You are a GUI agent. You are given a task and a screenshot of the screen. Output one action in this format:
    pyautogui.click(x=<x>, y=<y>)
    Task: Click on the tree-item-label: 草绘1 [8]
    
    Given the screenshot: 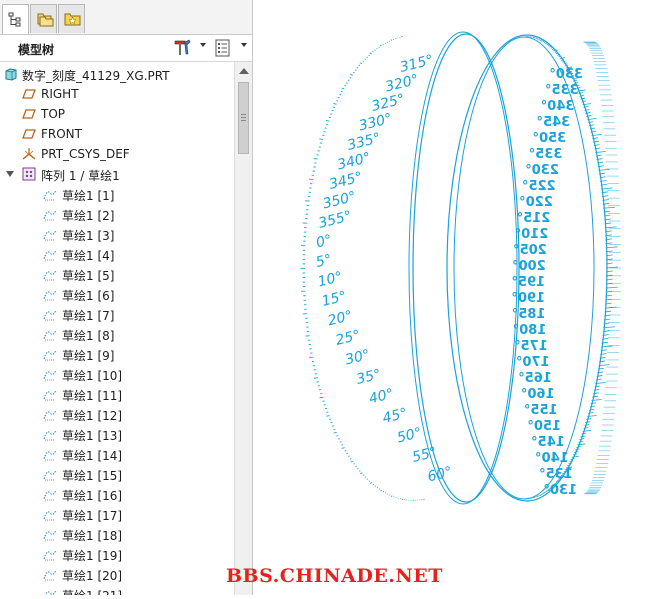 What is the action you would take?
    pyautogui.click(x=88, y=335)
    